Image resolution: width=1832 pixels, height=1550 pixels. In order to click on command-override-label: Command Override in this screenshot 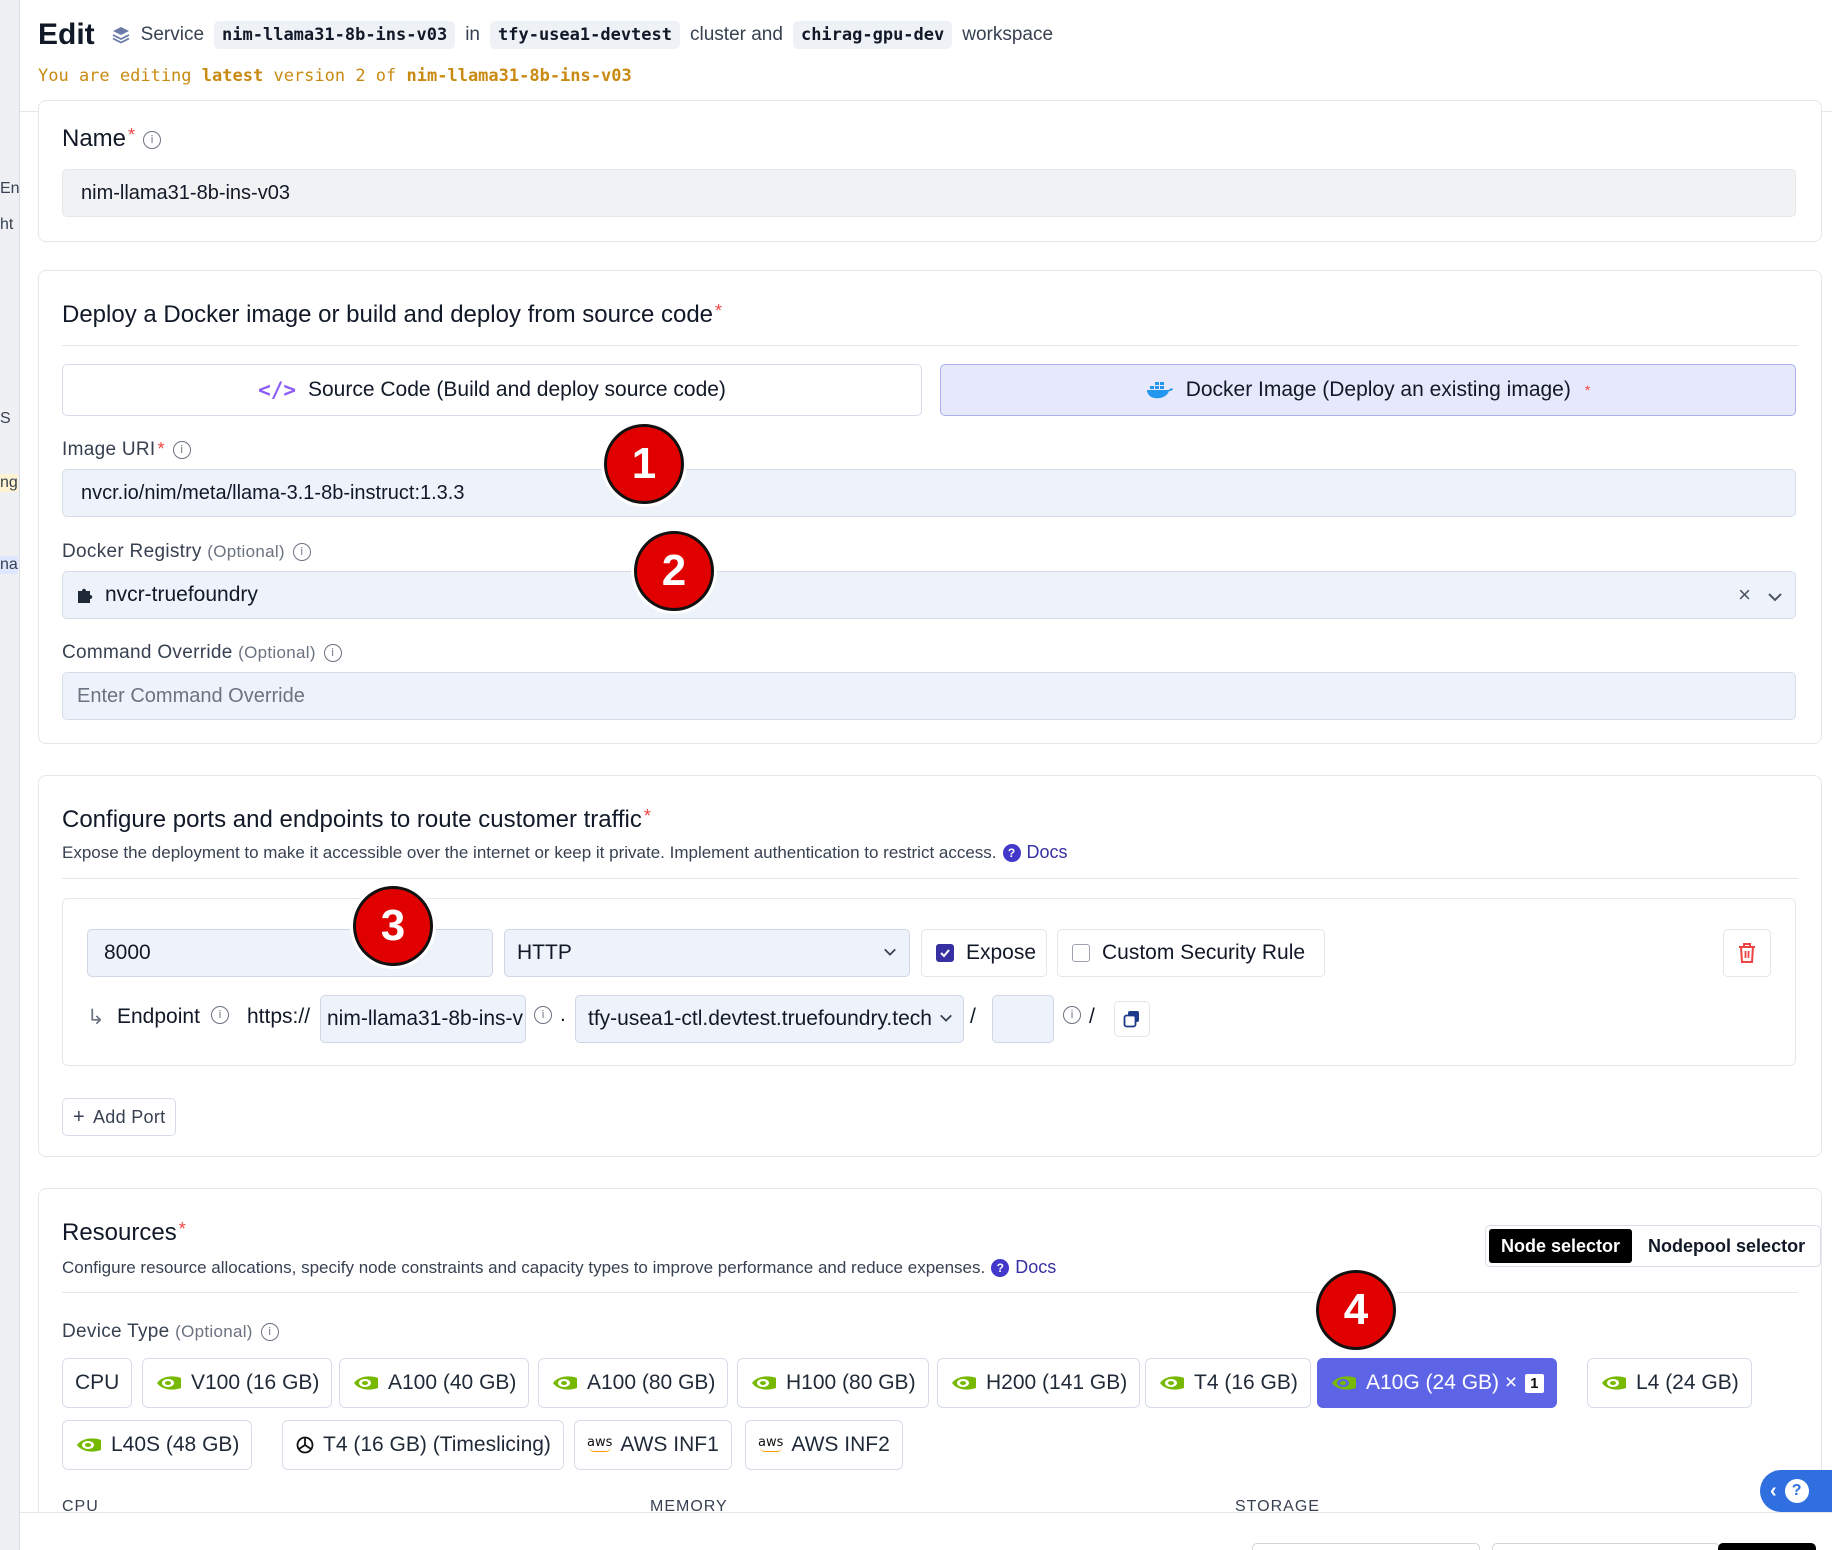, I will do `click(147, 652)`.